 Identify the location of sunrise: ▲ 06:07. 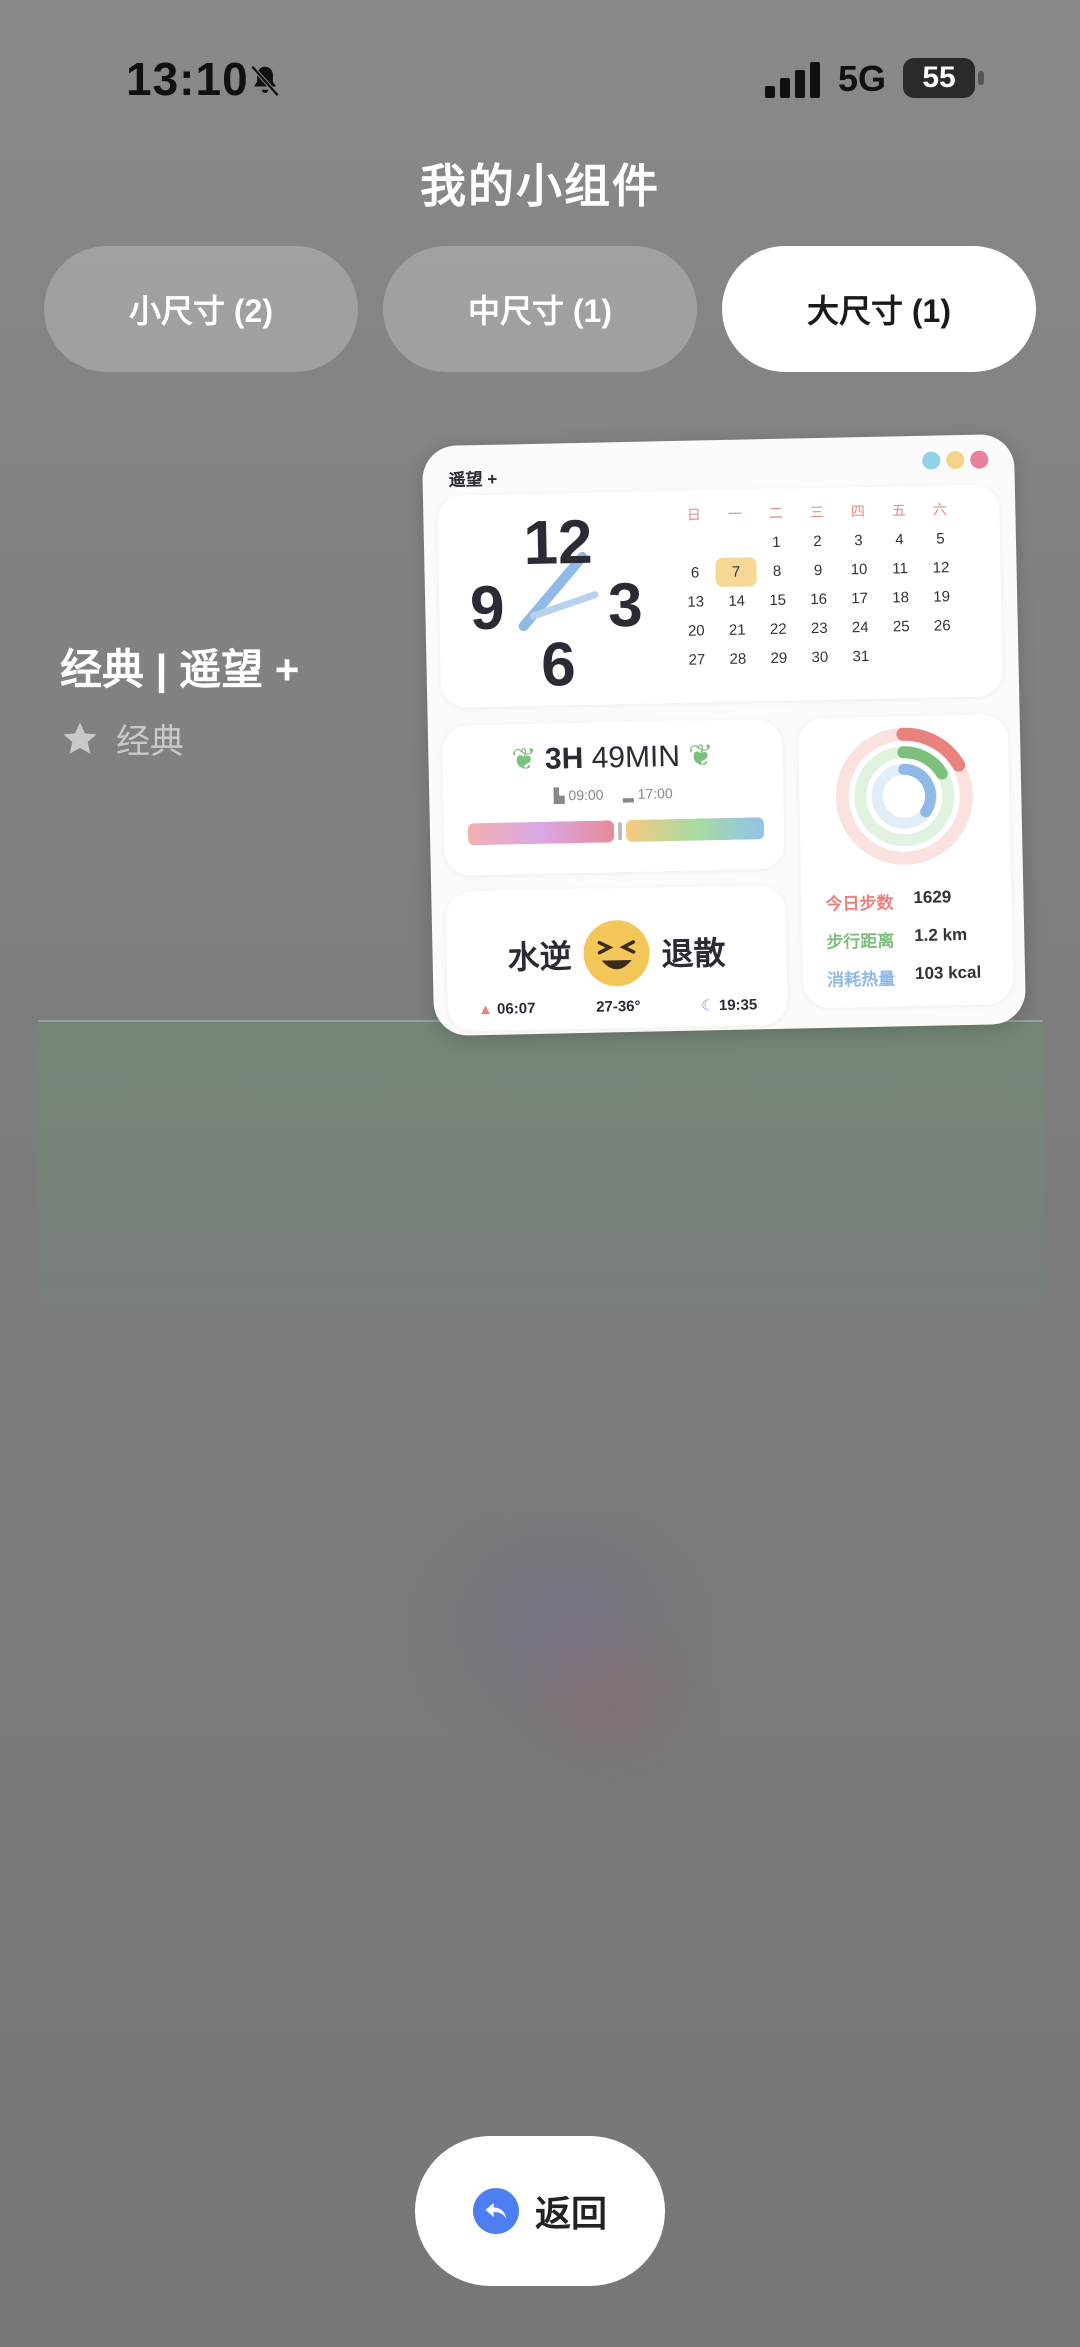
(507, 1009).